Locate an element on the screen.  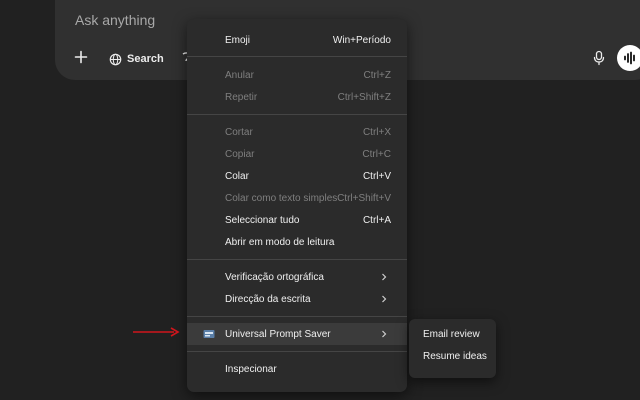
menu-item-shortcut: Ctrl+Z is located at coordinates (377, 75).